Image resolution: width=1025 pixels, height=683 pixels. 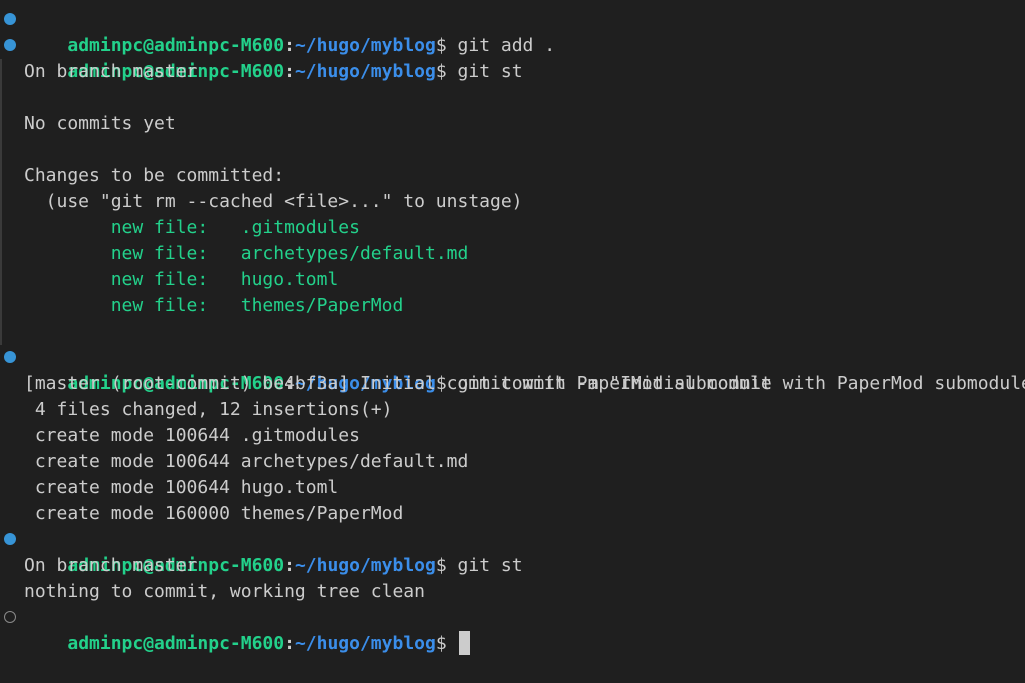 What do you see at coordinates (181, 487) in the screenshot?
I see `output-line: create mode 100644 hugo.toml` at bounding box center [181, 487].